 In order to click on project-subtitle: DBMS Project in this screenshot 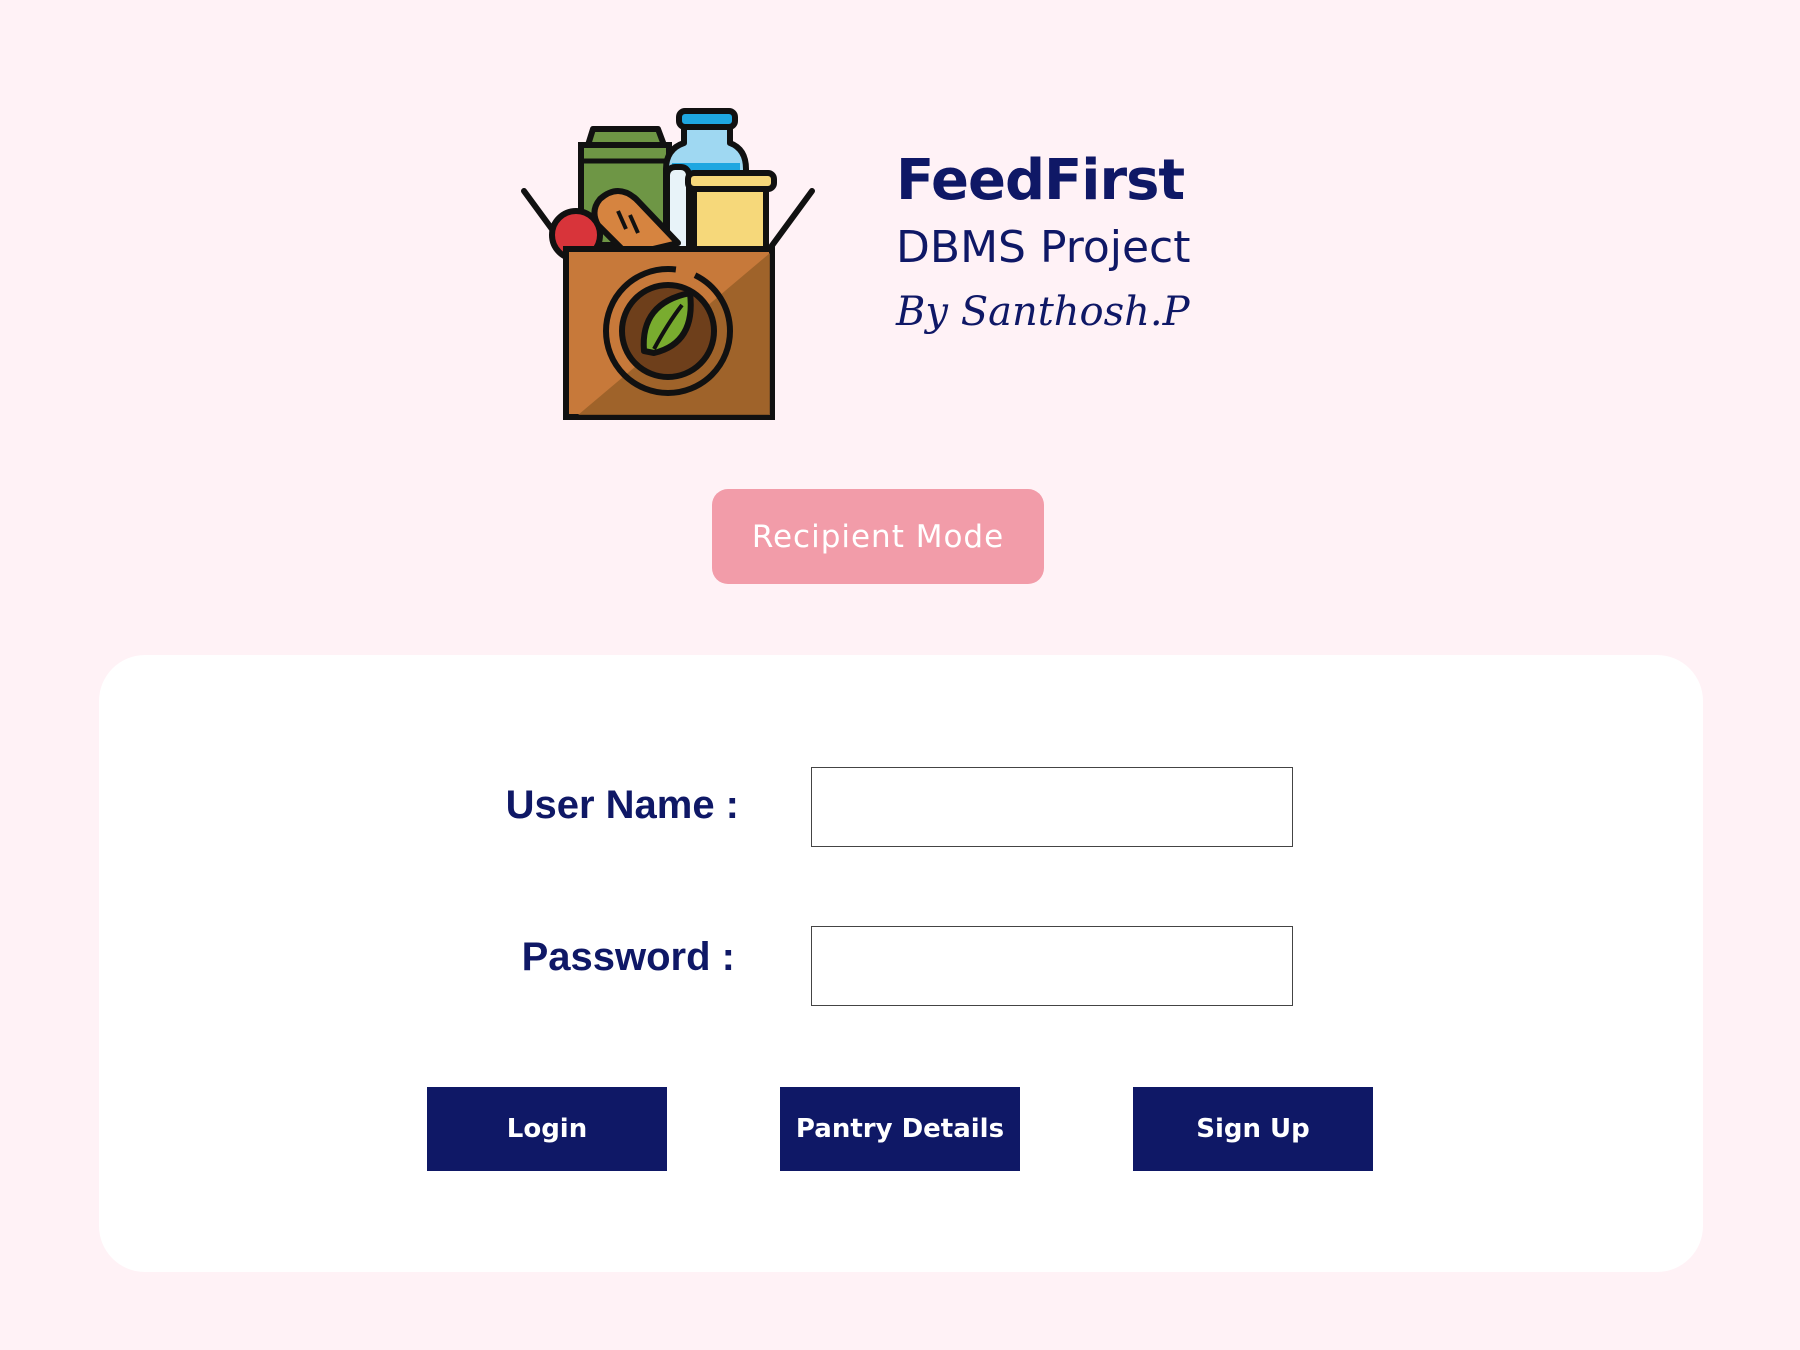, I will do `click(1043, 247)`.